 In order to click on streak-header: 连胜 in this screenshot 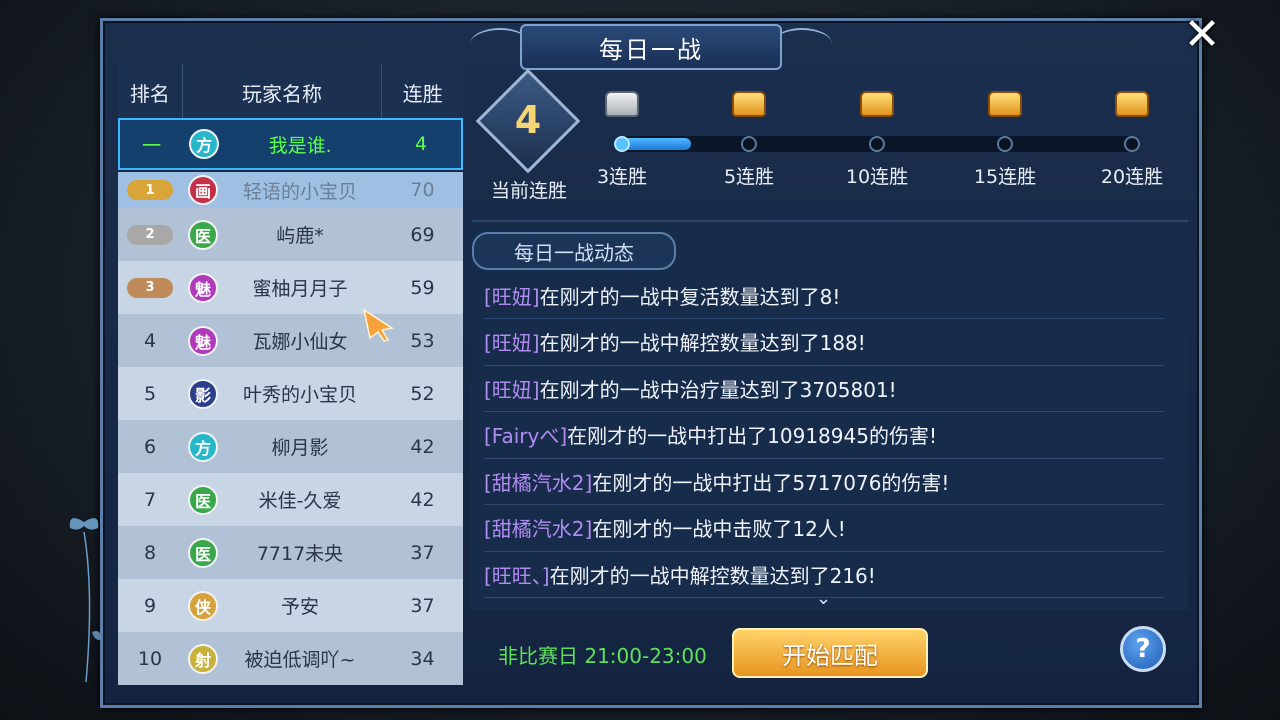, I will do `click(422, 93)`.